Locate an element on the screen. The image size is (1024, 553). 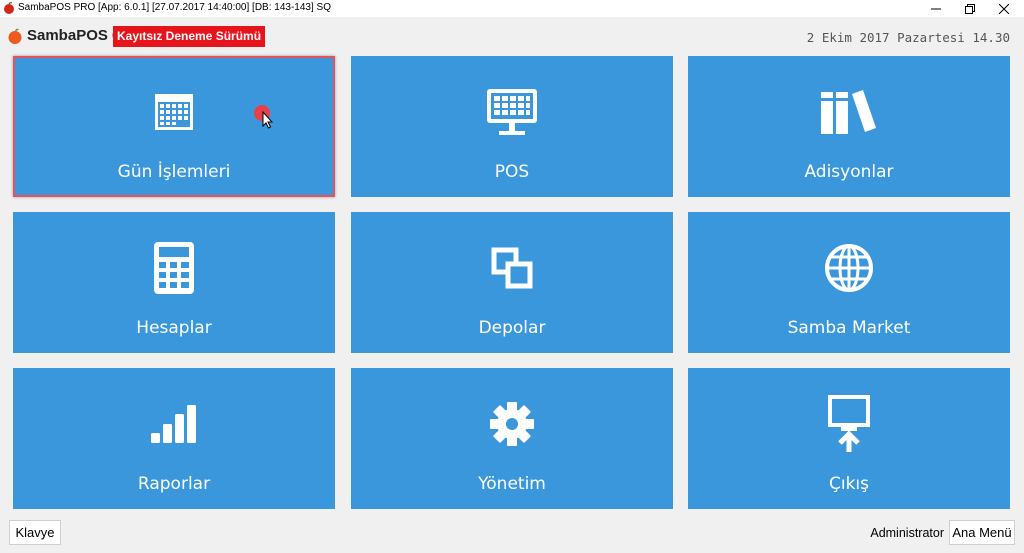
close-button is located at coordinates (1004, 8).